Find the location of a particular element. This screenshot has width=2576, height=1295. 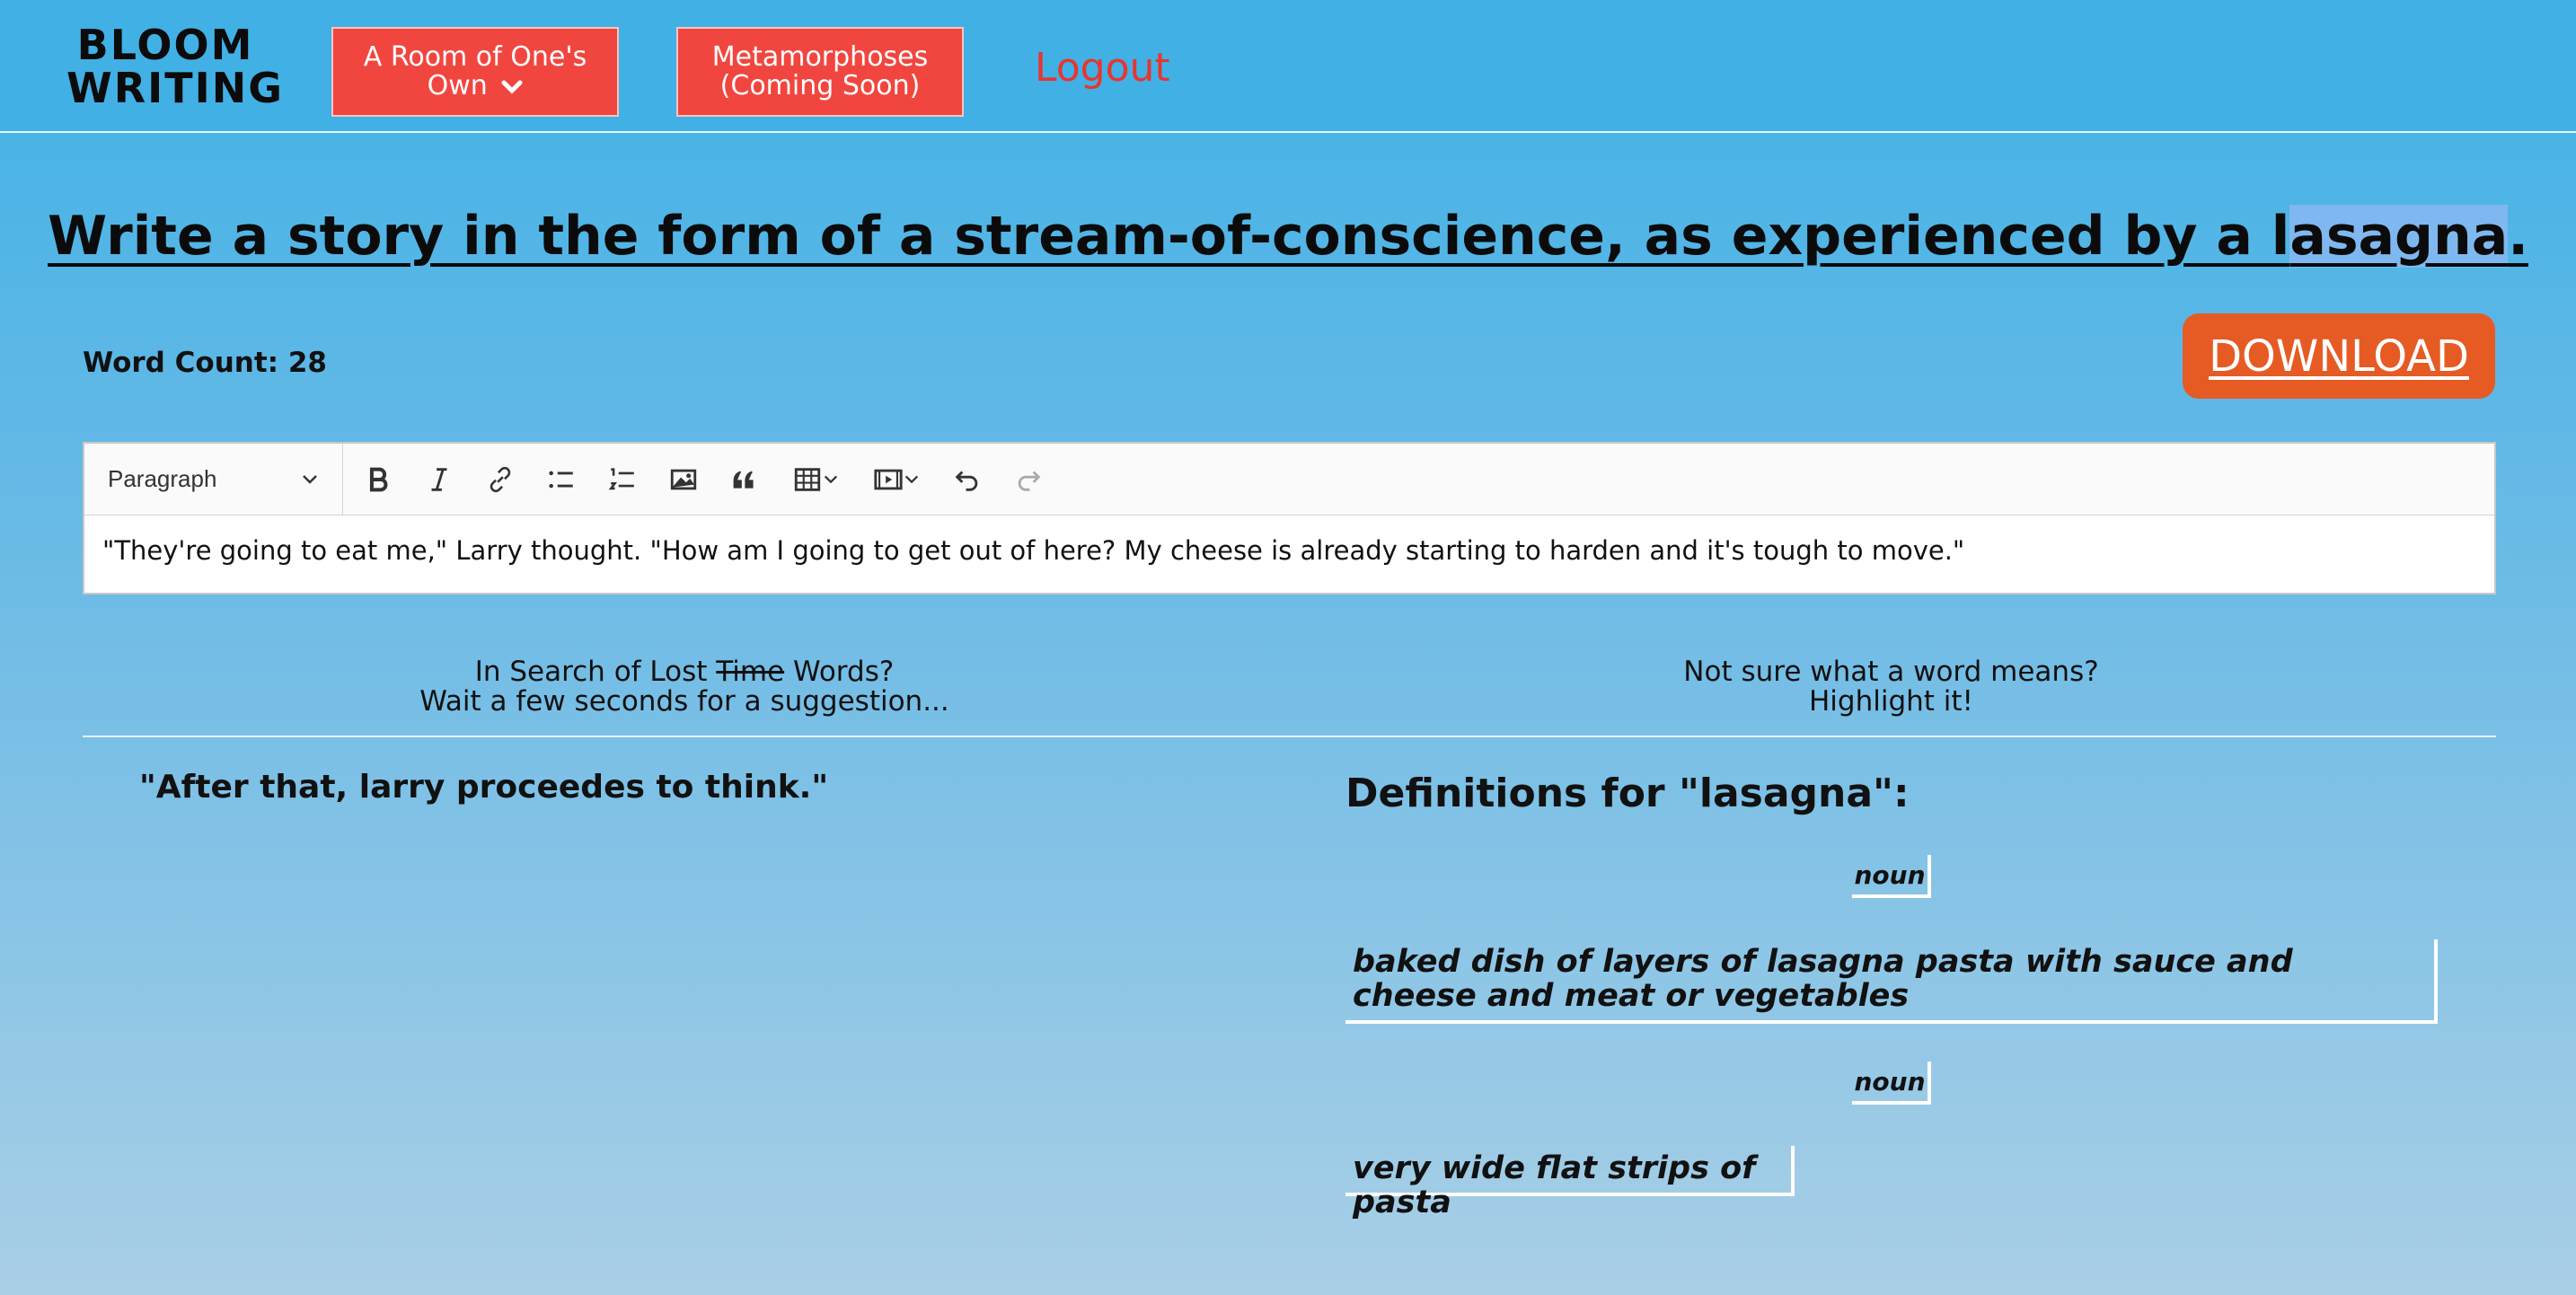

numbered-list-icon is located at coordinates (621, 478).